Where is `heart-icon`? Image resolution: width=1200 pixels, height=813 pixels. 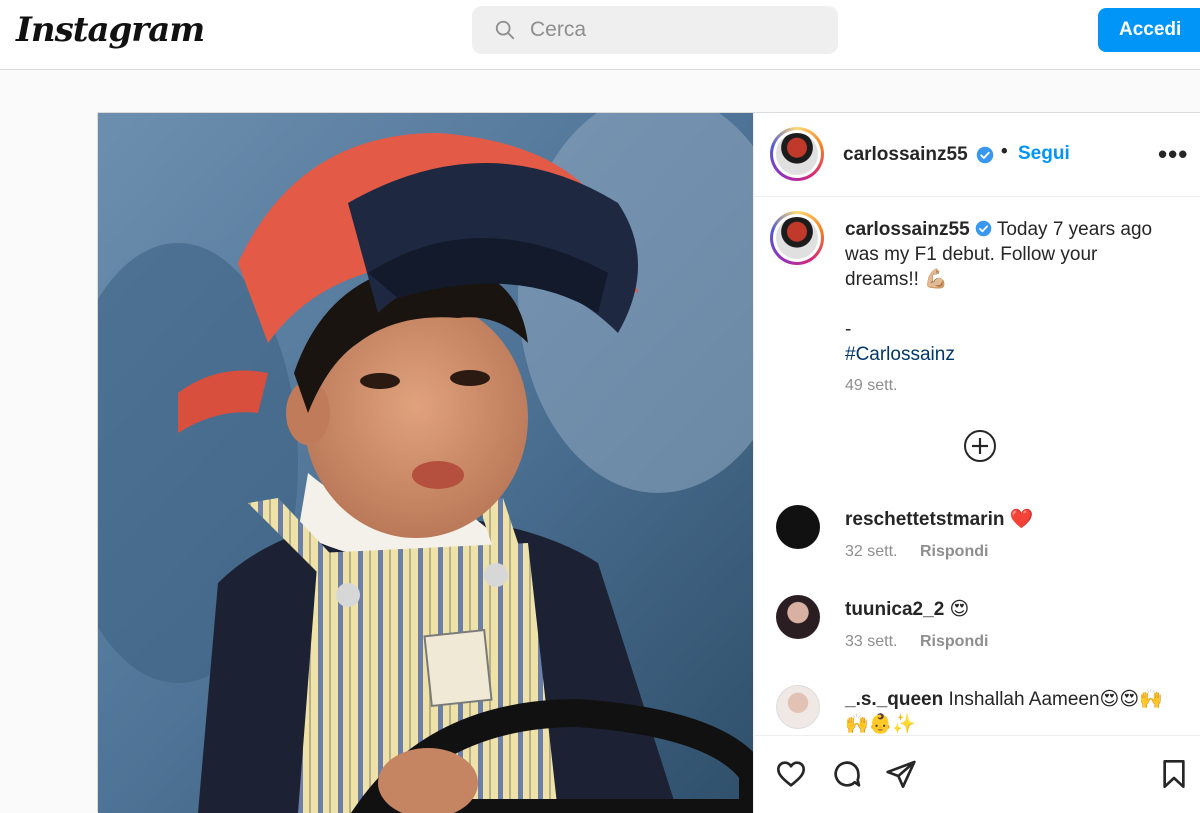 heart-icon is located at coordinates (791, 774).